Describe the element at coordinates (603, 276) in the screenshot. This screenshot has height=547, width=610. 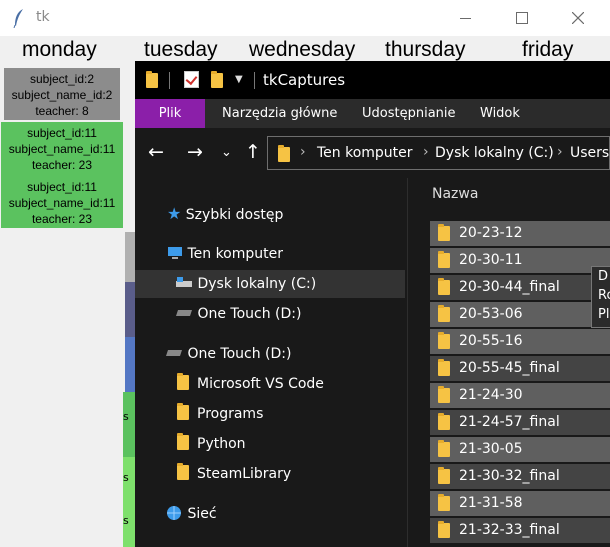
I see `tooltip-line: D` at that location.